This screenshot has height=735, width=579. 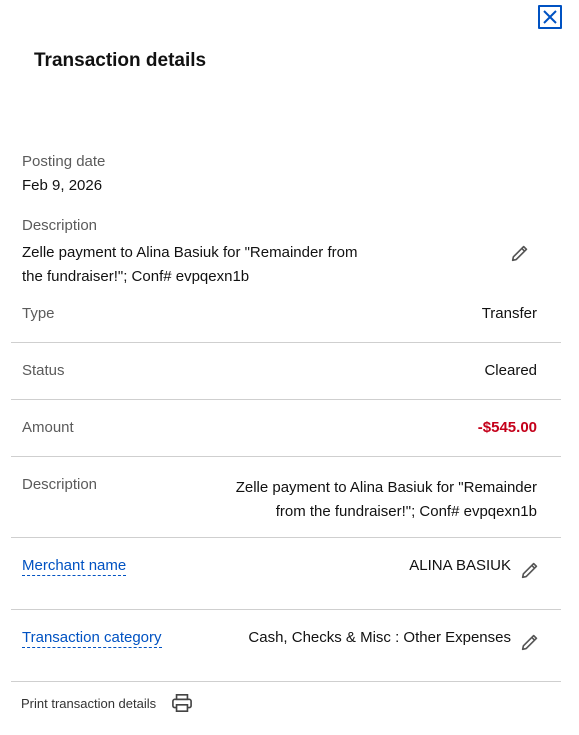 I want to click on print-label: Print transaction details, so click(x=89, y=703).